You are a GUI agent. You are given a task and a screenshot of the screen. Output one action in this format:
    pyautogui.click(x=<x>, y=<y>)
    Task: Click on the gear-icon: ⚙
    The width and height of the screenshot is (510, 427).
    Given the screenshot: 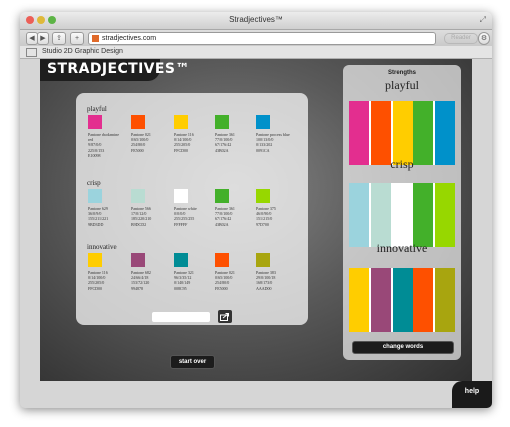 What is the action you would take?
    pyautogui.click(x=484, y=38)
    